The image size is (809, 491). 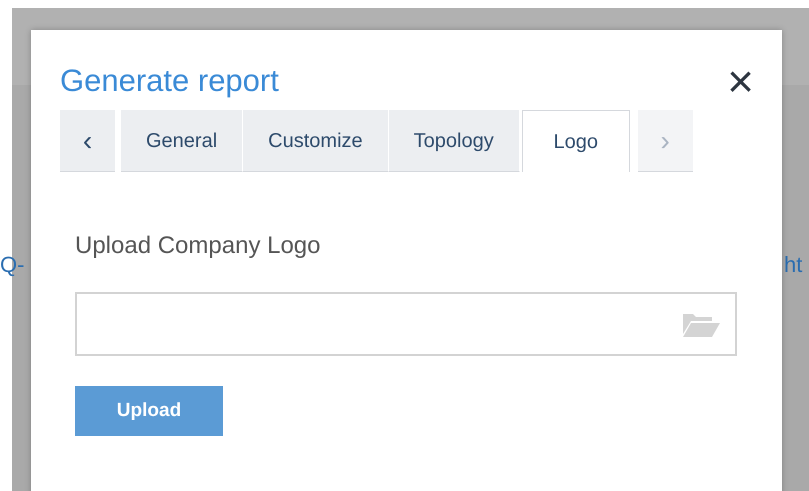 I want to click on dialog-title: Generate report, so click(x=169, y=81).